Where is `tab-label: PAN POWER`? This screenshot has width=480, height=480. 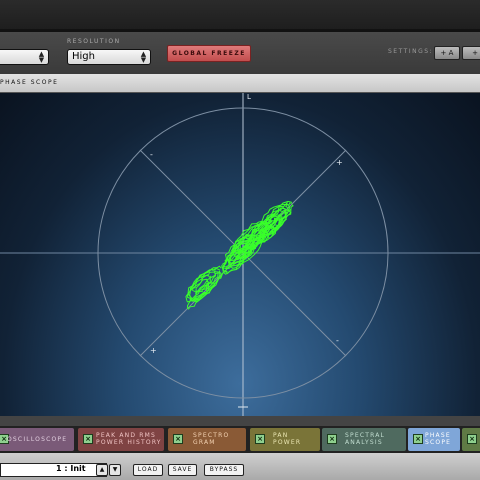
tab-label: PAN POWER is located at coordinates (287, 439).